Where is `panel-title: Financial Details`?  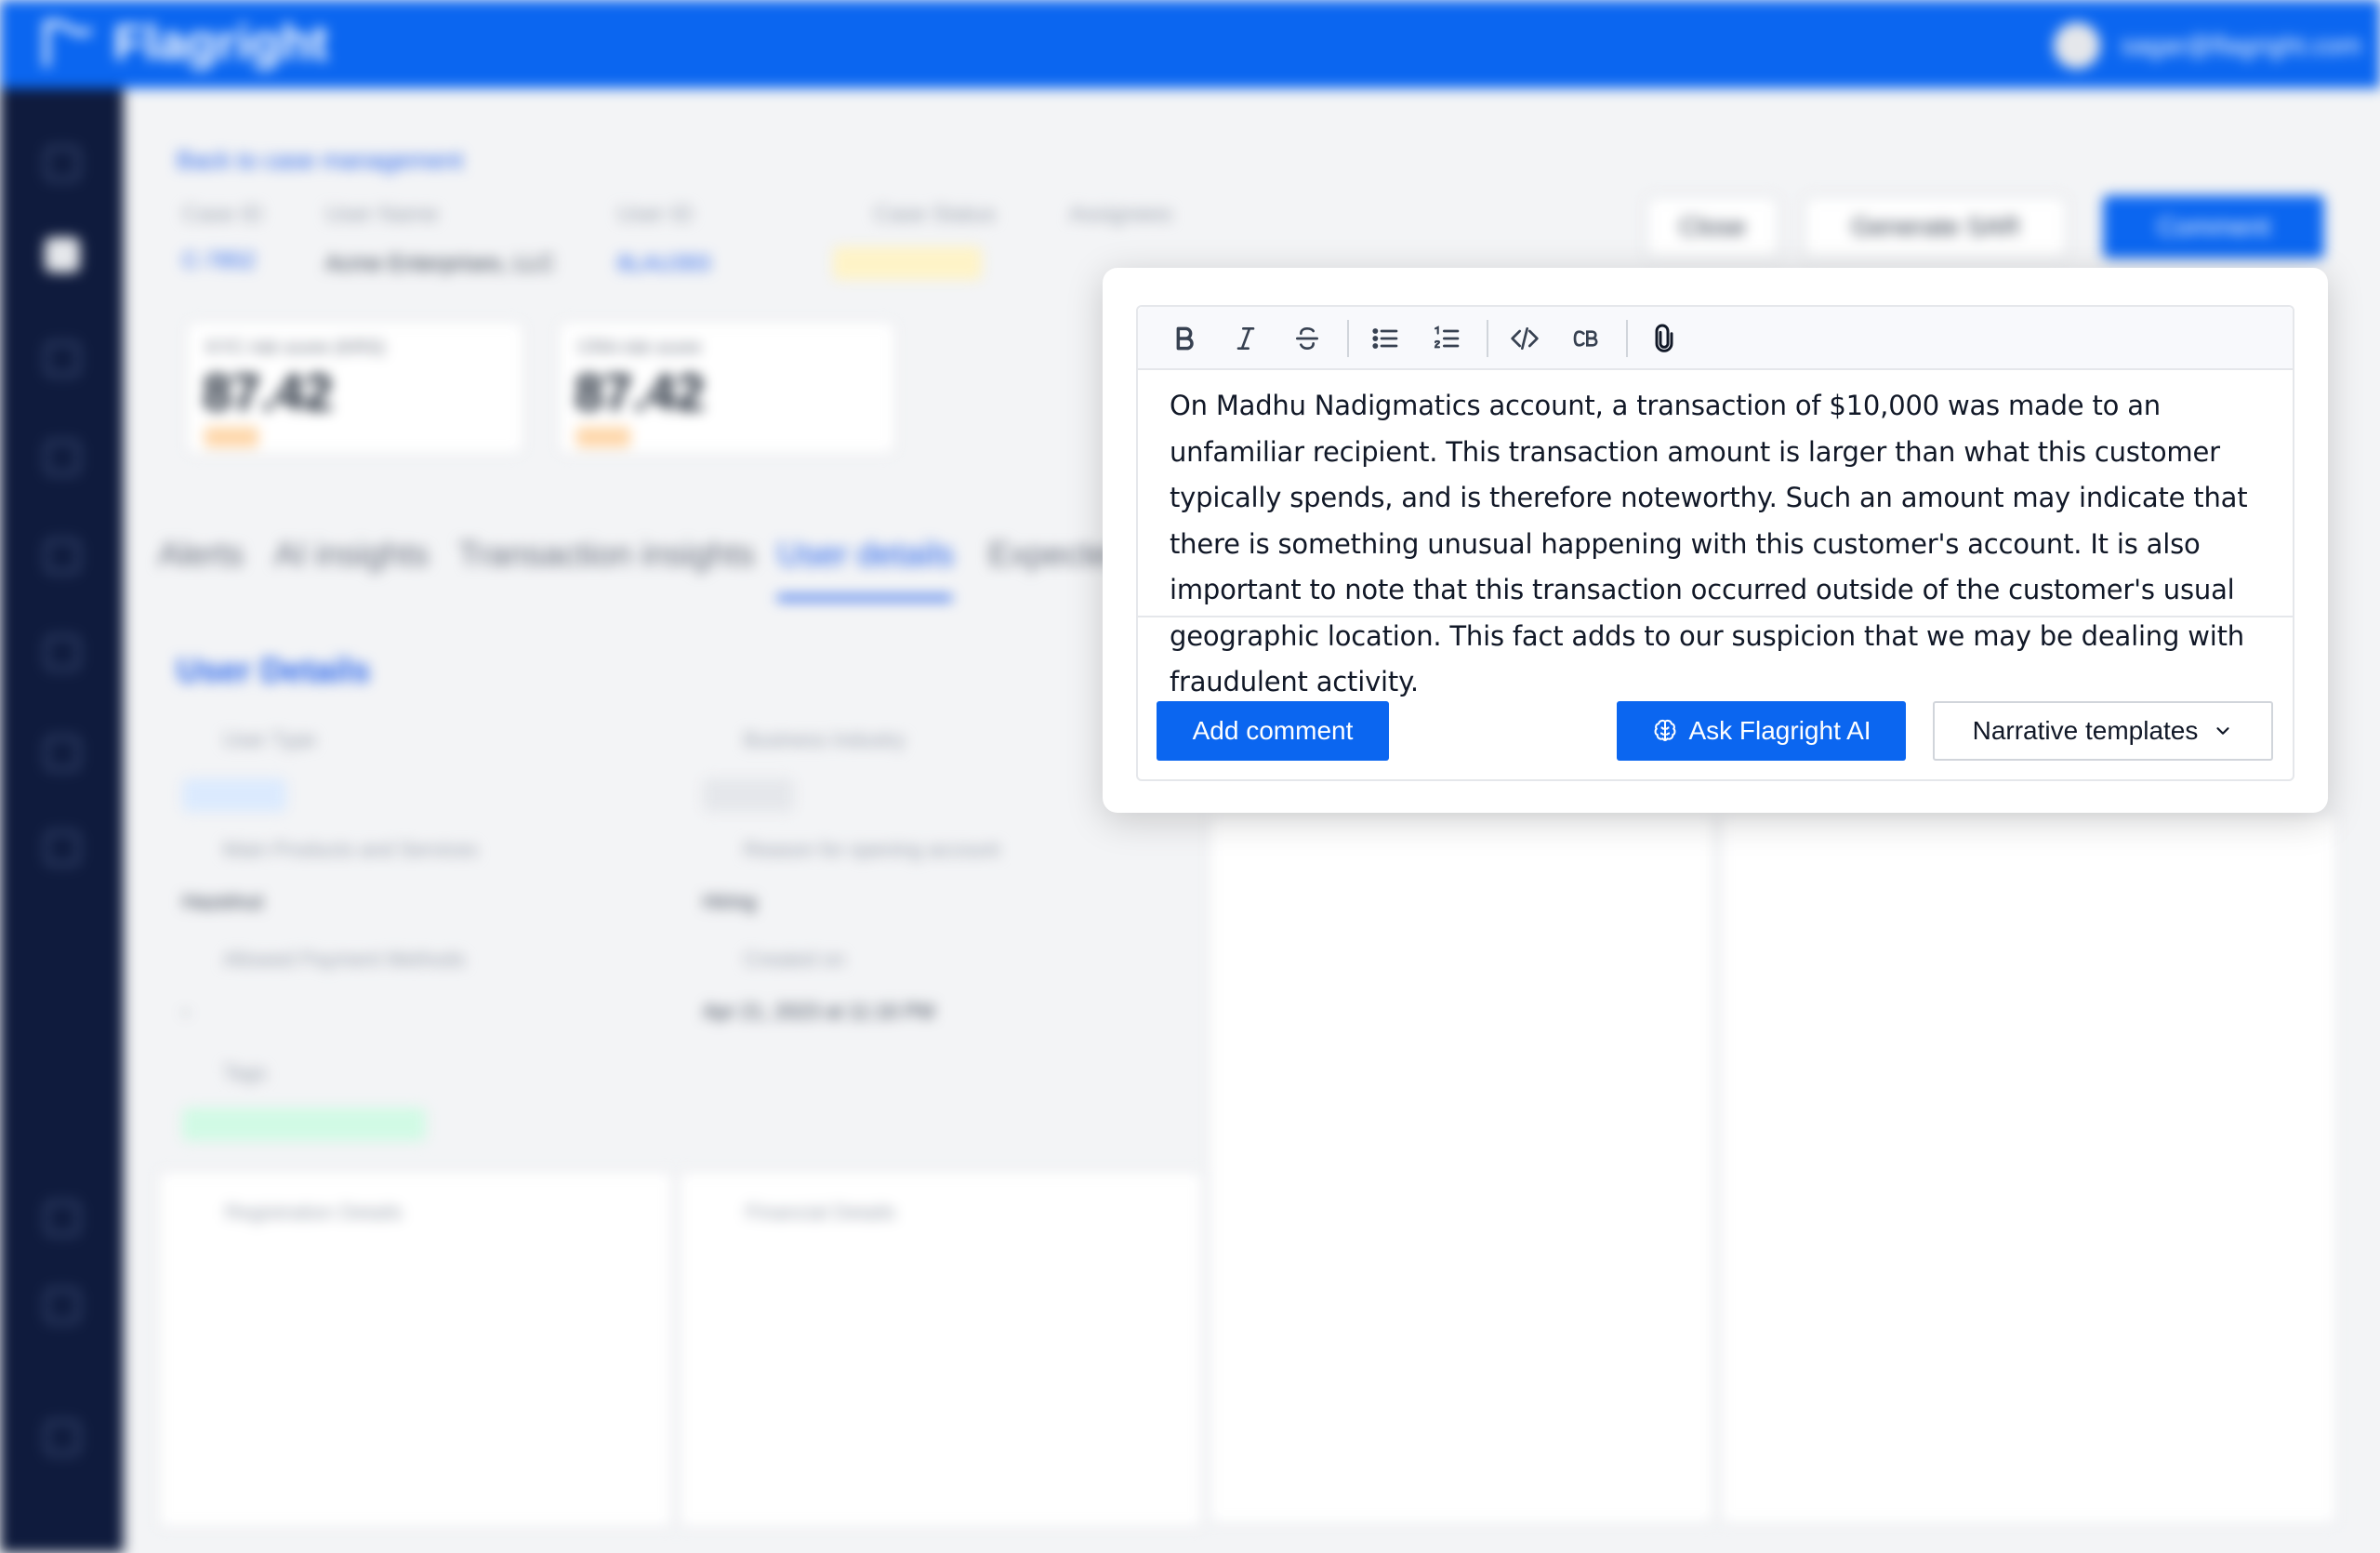 panel-title: Financial Details is located at coordinates (821, 1212).